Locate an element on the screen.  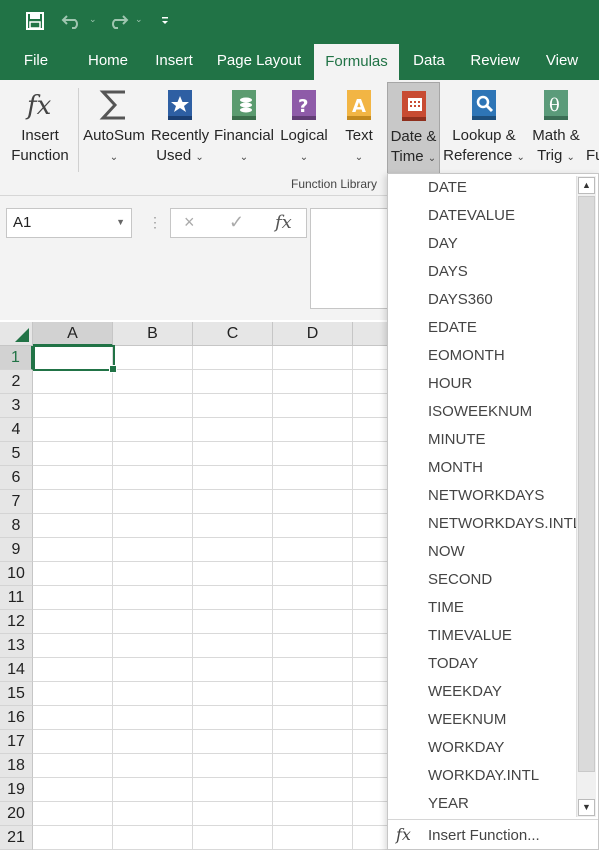
chevron-down-icon: ▼ is located at coordinates (120, 222).